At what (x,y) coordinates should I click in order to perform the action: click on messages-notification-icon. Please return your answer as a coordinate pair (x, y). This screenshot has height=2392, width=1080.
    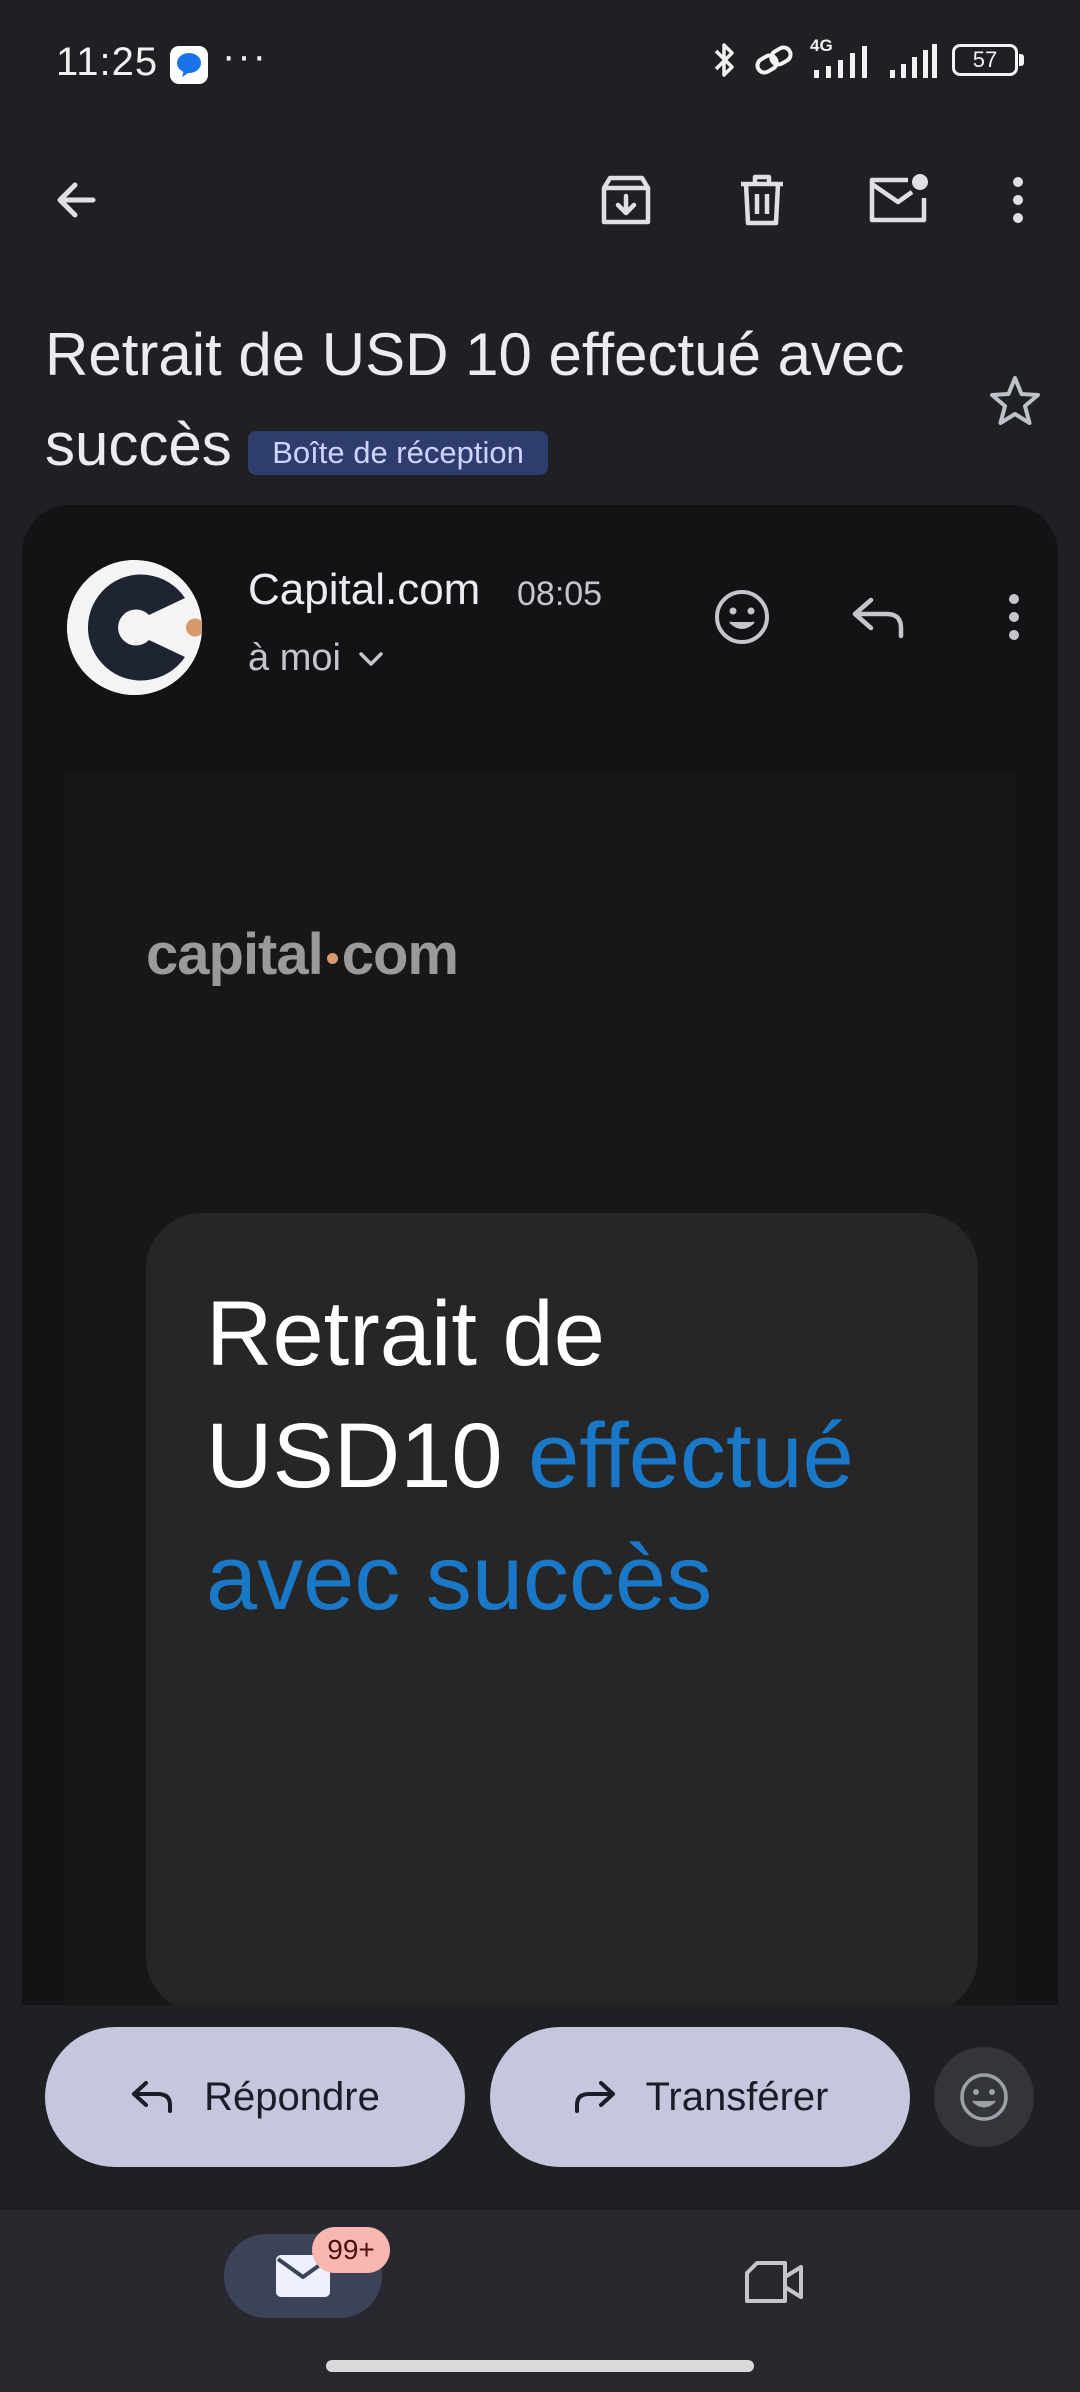
    Looking at the image, I should click on (189, 65).